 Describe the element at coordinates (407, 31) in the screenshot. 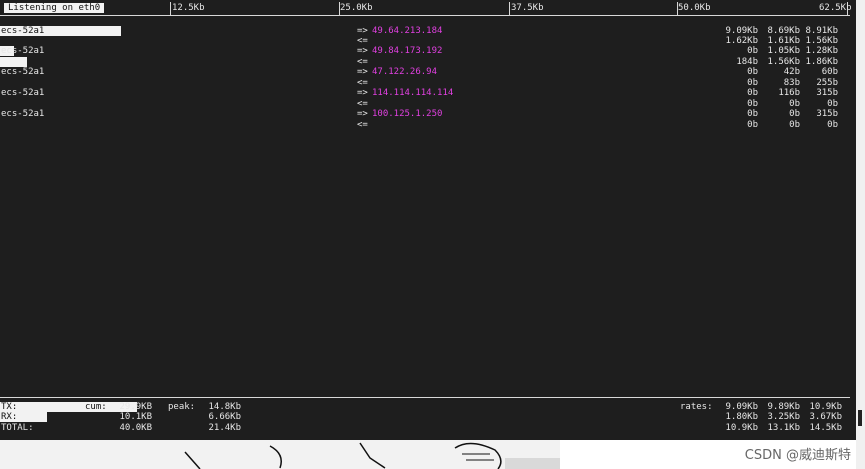

I see `flow-destination: 49.64.213.184` at that location.